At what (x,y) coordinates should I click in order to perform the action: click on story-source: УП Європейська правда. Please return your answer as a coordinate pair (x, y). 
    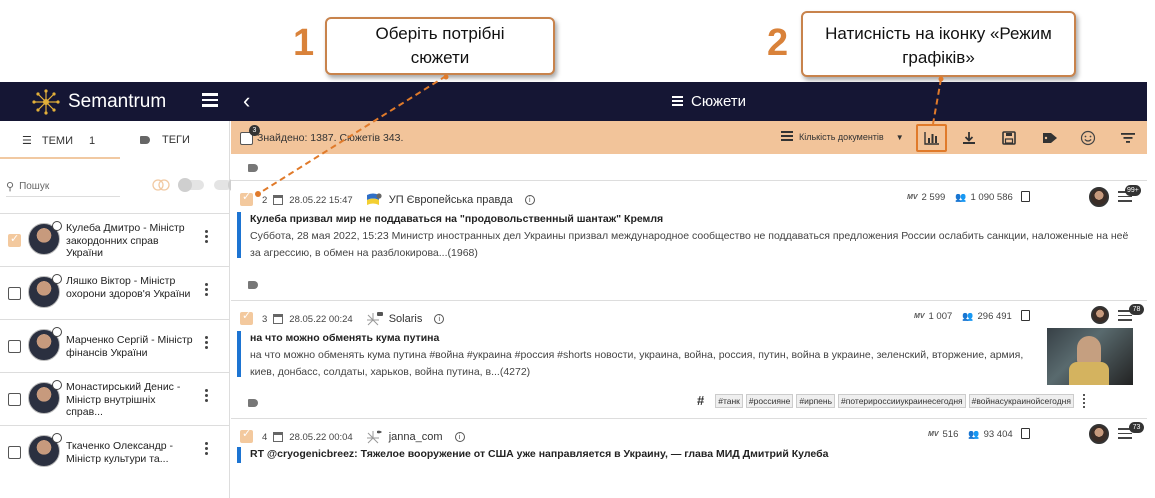
    Looking at the image, I should click on (451, 200).